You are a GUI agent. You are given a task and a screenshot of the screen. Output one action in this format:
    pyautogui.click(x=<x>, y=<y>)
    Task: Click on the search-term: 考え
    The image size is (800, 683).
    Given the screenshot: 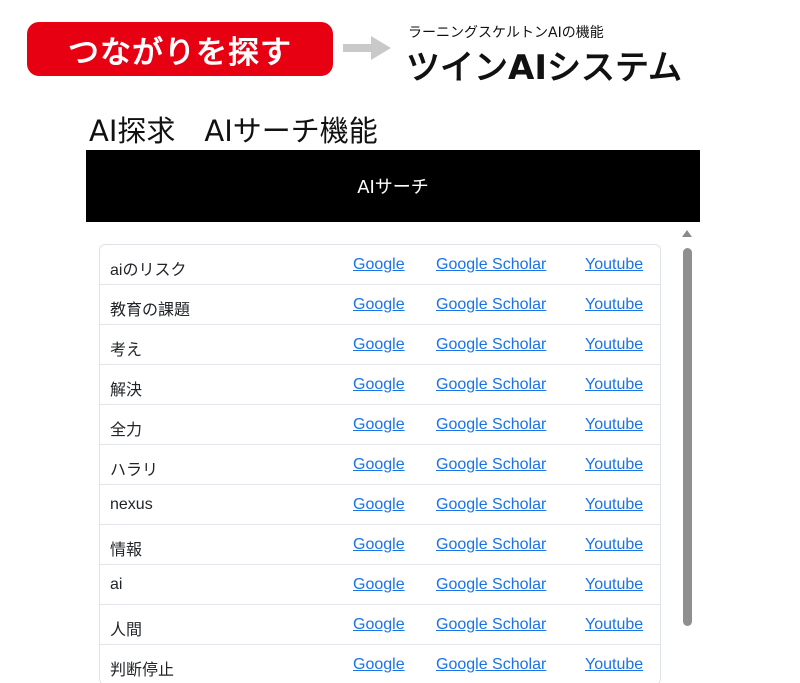 What is the action you would take?
    pyautogui.click(x=126, y=350)
    